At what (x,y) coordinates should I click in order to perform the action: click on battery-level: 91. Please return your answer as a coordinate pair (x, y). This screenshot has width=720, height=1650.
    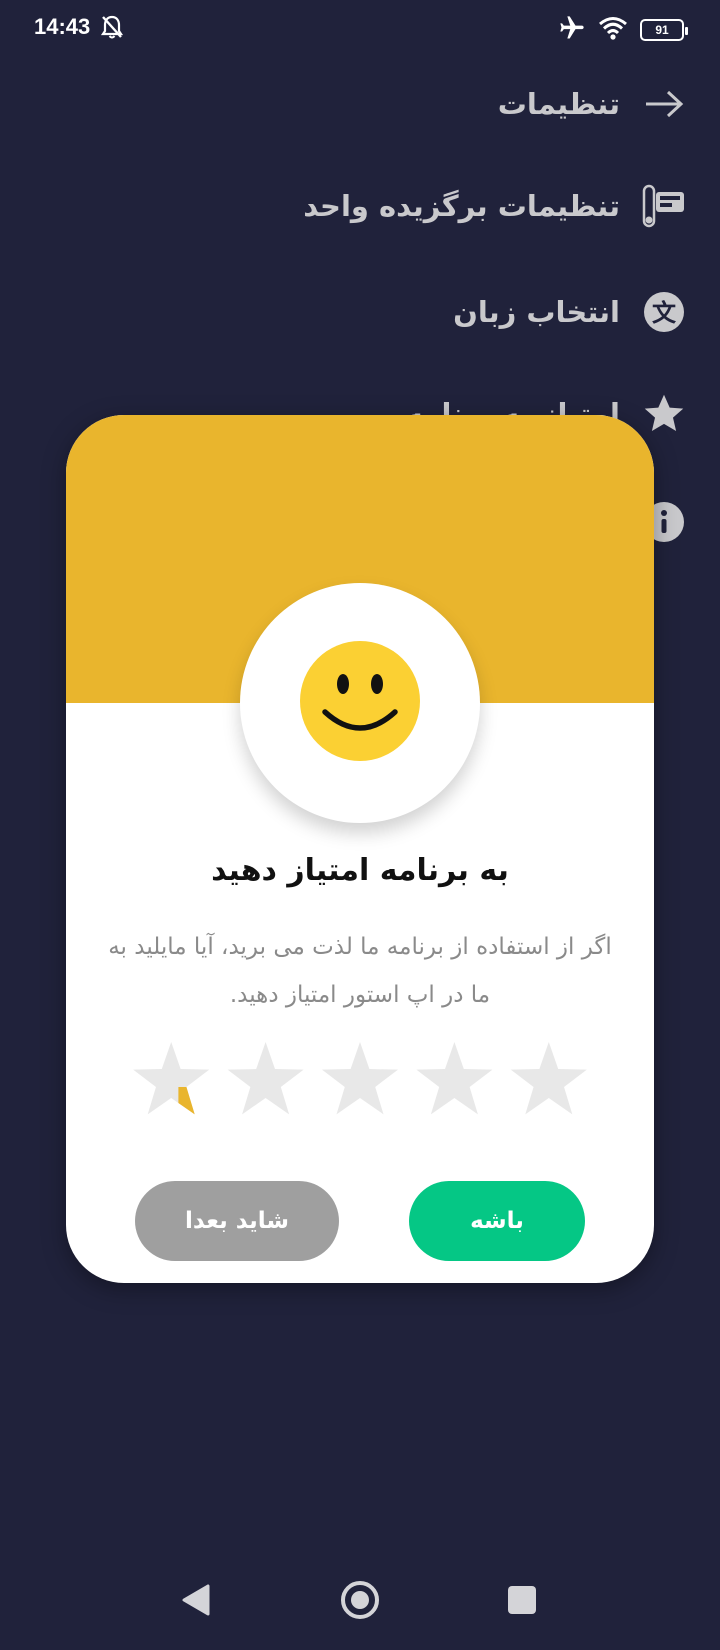
    Looking at the image, I should click on (662, 30).